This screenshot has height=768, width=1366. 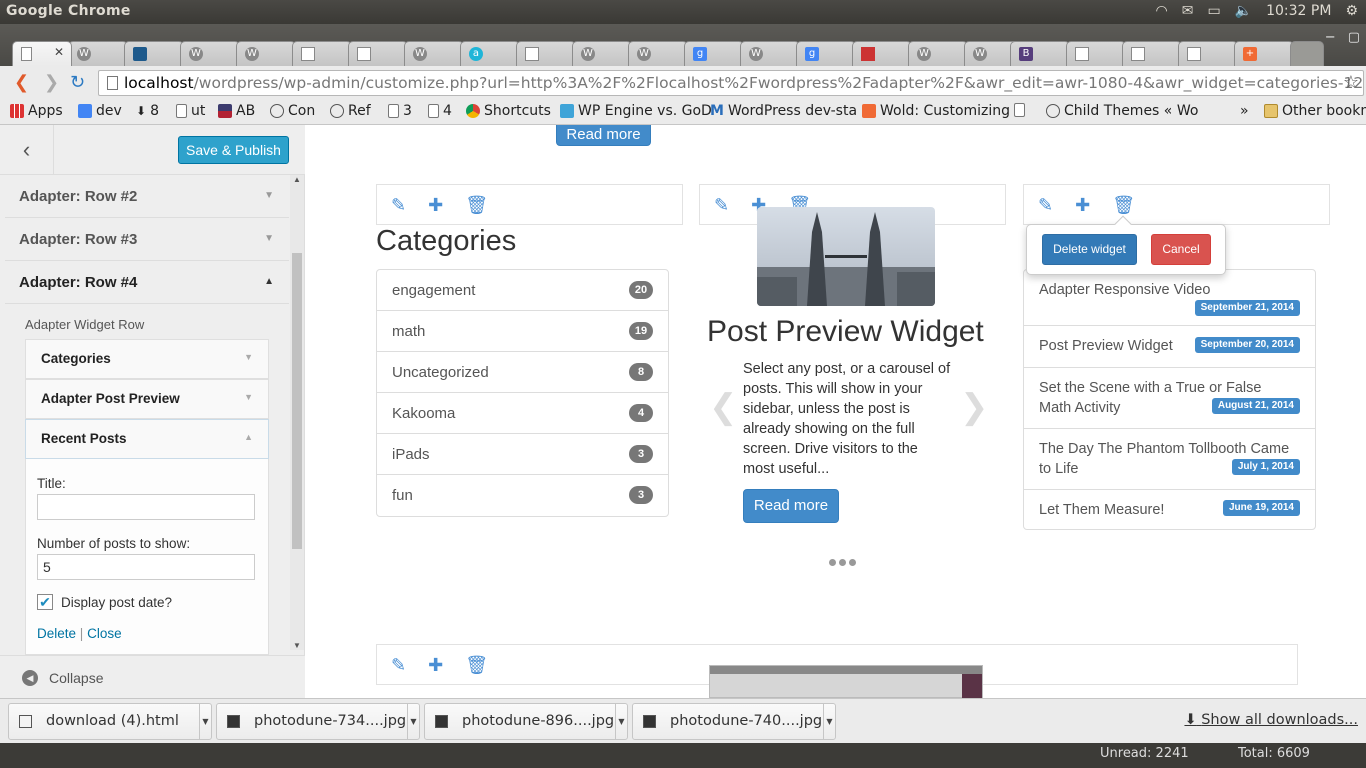 What do you see at coordinates (147, 399) in the screenshot?
I see `widget-post-preview: Adapter Post Preview ▼` at bounding box center [147, 399].